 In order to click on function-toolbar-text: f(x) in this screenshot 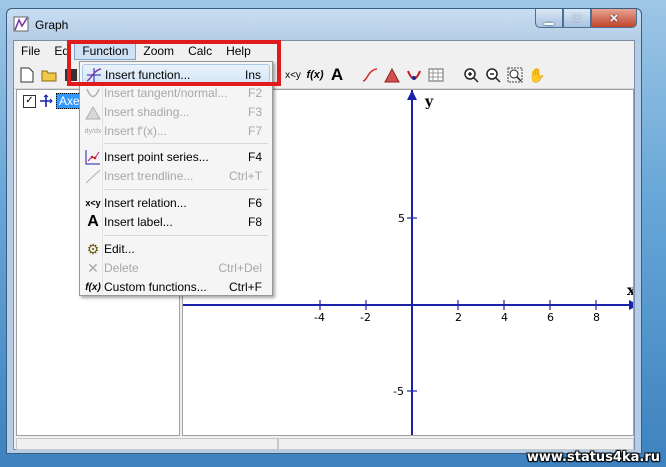, I will do `click(315, 75)`.